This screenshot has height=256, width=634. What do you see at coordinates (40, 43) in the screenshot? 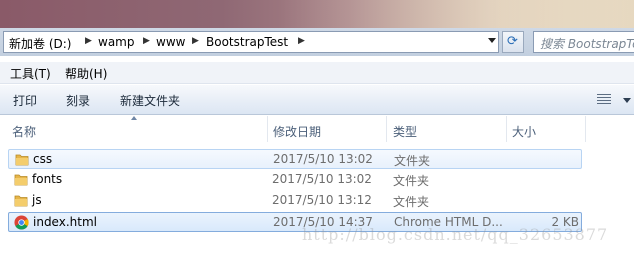
I see `breadcrumb-drive: 新加卷 (D:)` at bounding box center [40, 43].